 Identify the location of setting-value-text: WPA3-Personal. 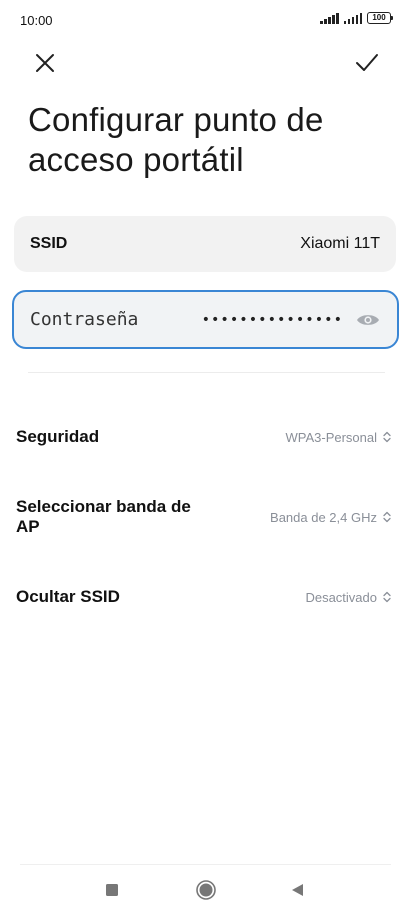
(331, 437).